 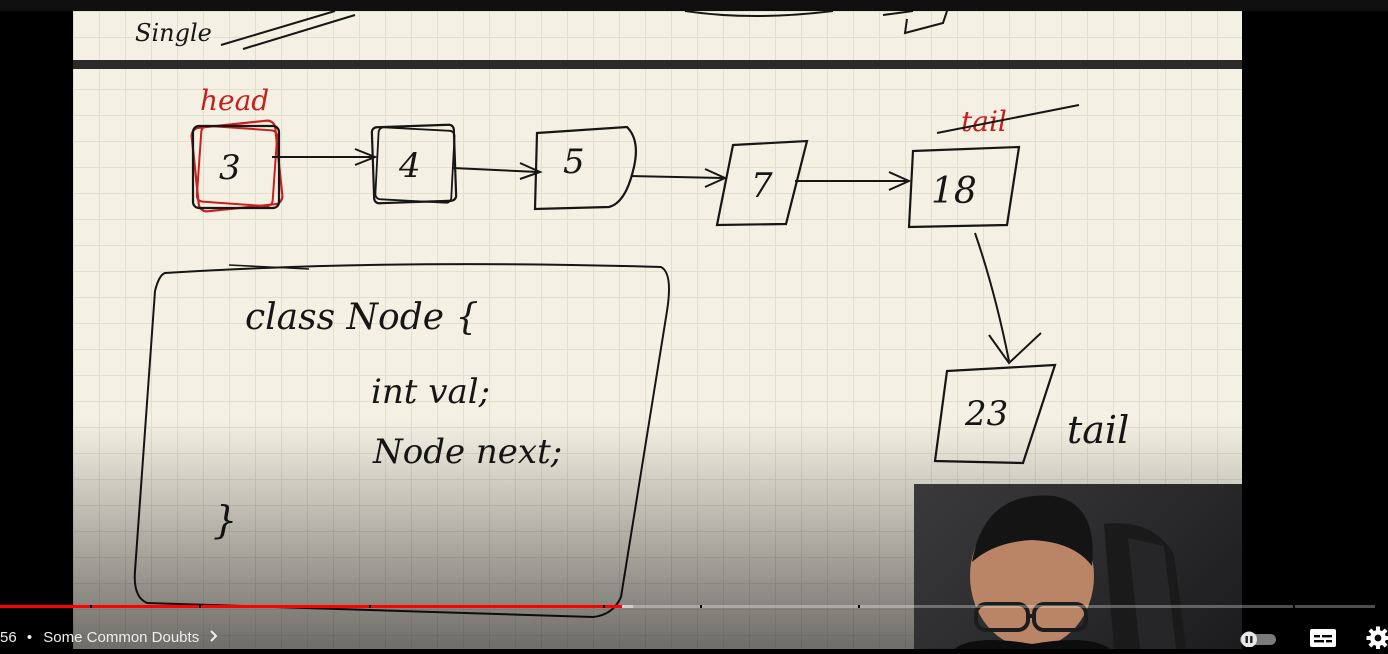 I want to click on subtitles-button, so click(x=1323, y=638).